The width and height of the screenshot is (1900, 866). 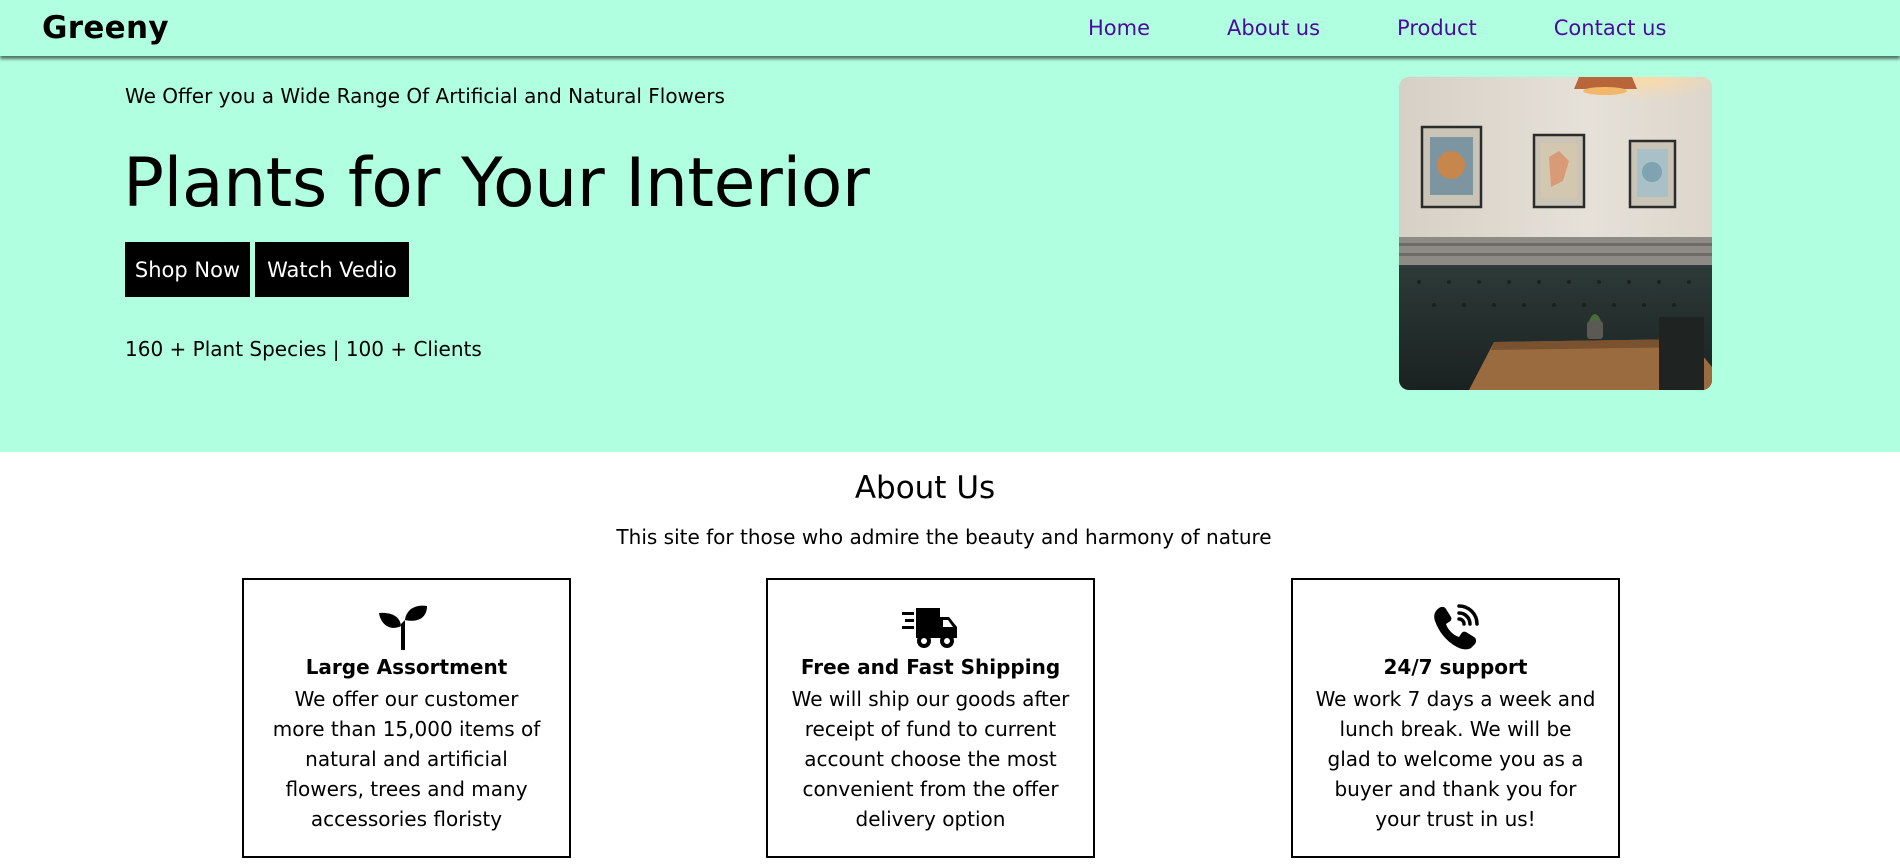 I want to click on logo: Greeny, so click(x=105, y=28).